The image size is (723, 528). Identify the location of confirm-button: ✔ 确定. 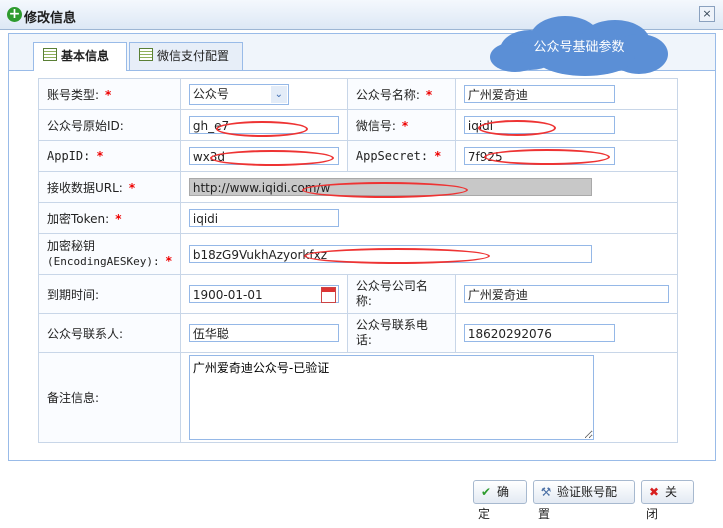
(500, 500).